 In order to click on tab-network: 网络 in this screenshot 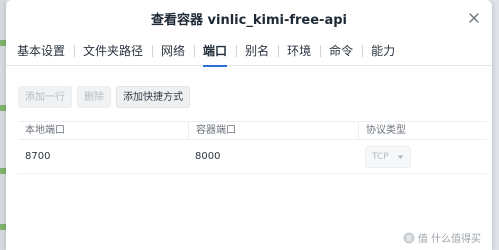, I will do `click(177, 51)`.